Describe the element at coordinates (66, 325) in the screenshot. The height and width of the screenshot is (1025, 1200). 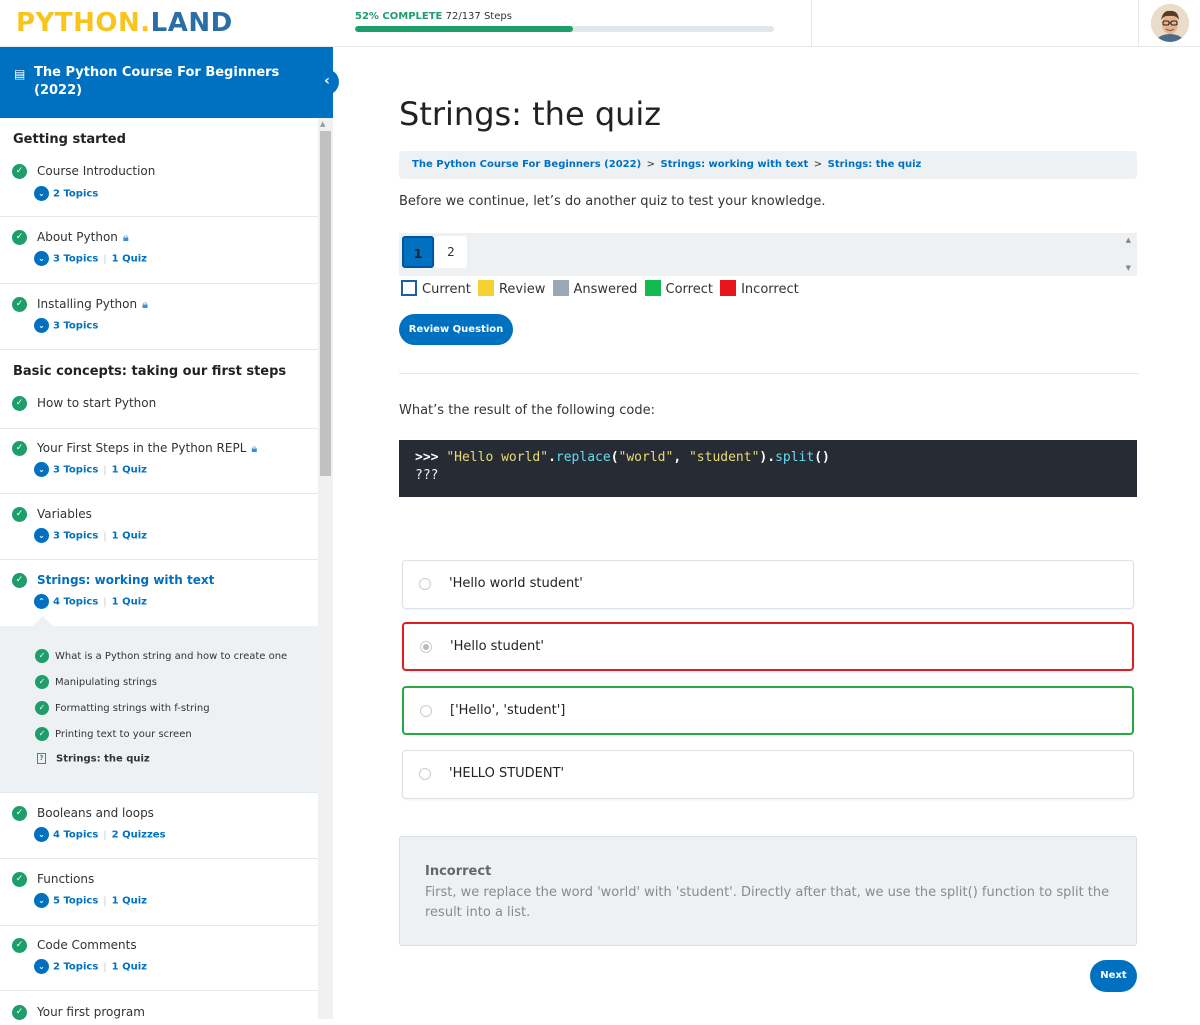
I see `lesson-meta: ⌄ 3 Topics` at that location.